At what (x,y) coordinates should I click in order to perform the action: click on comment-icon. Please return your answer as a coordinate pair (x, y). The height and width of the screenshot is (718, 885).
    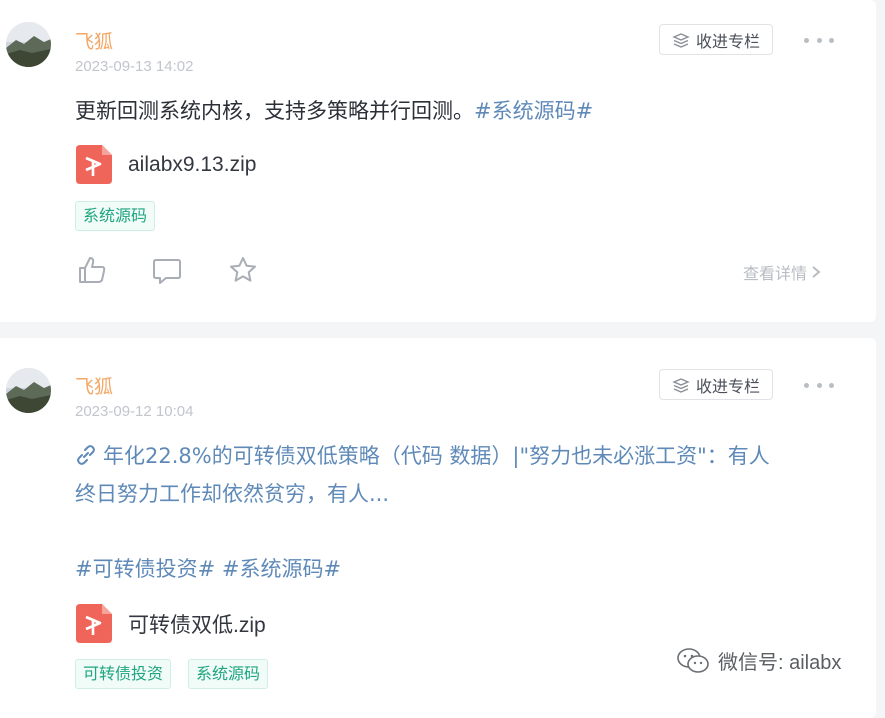
    Looking at the image, I should click on (167, 271).